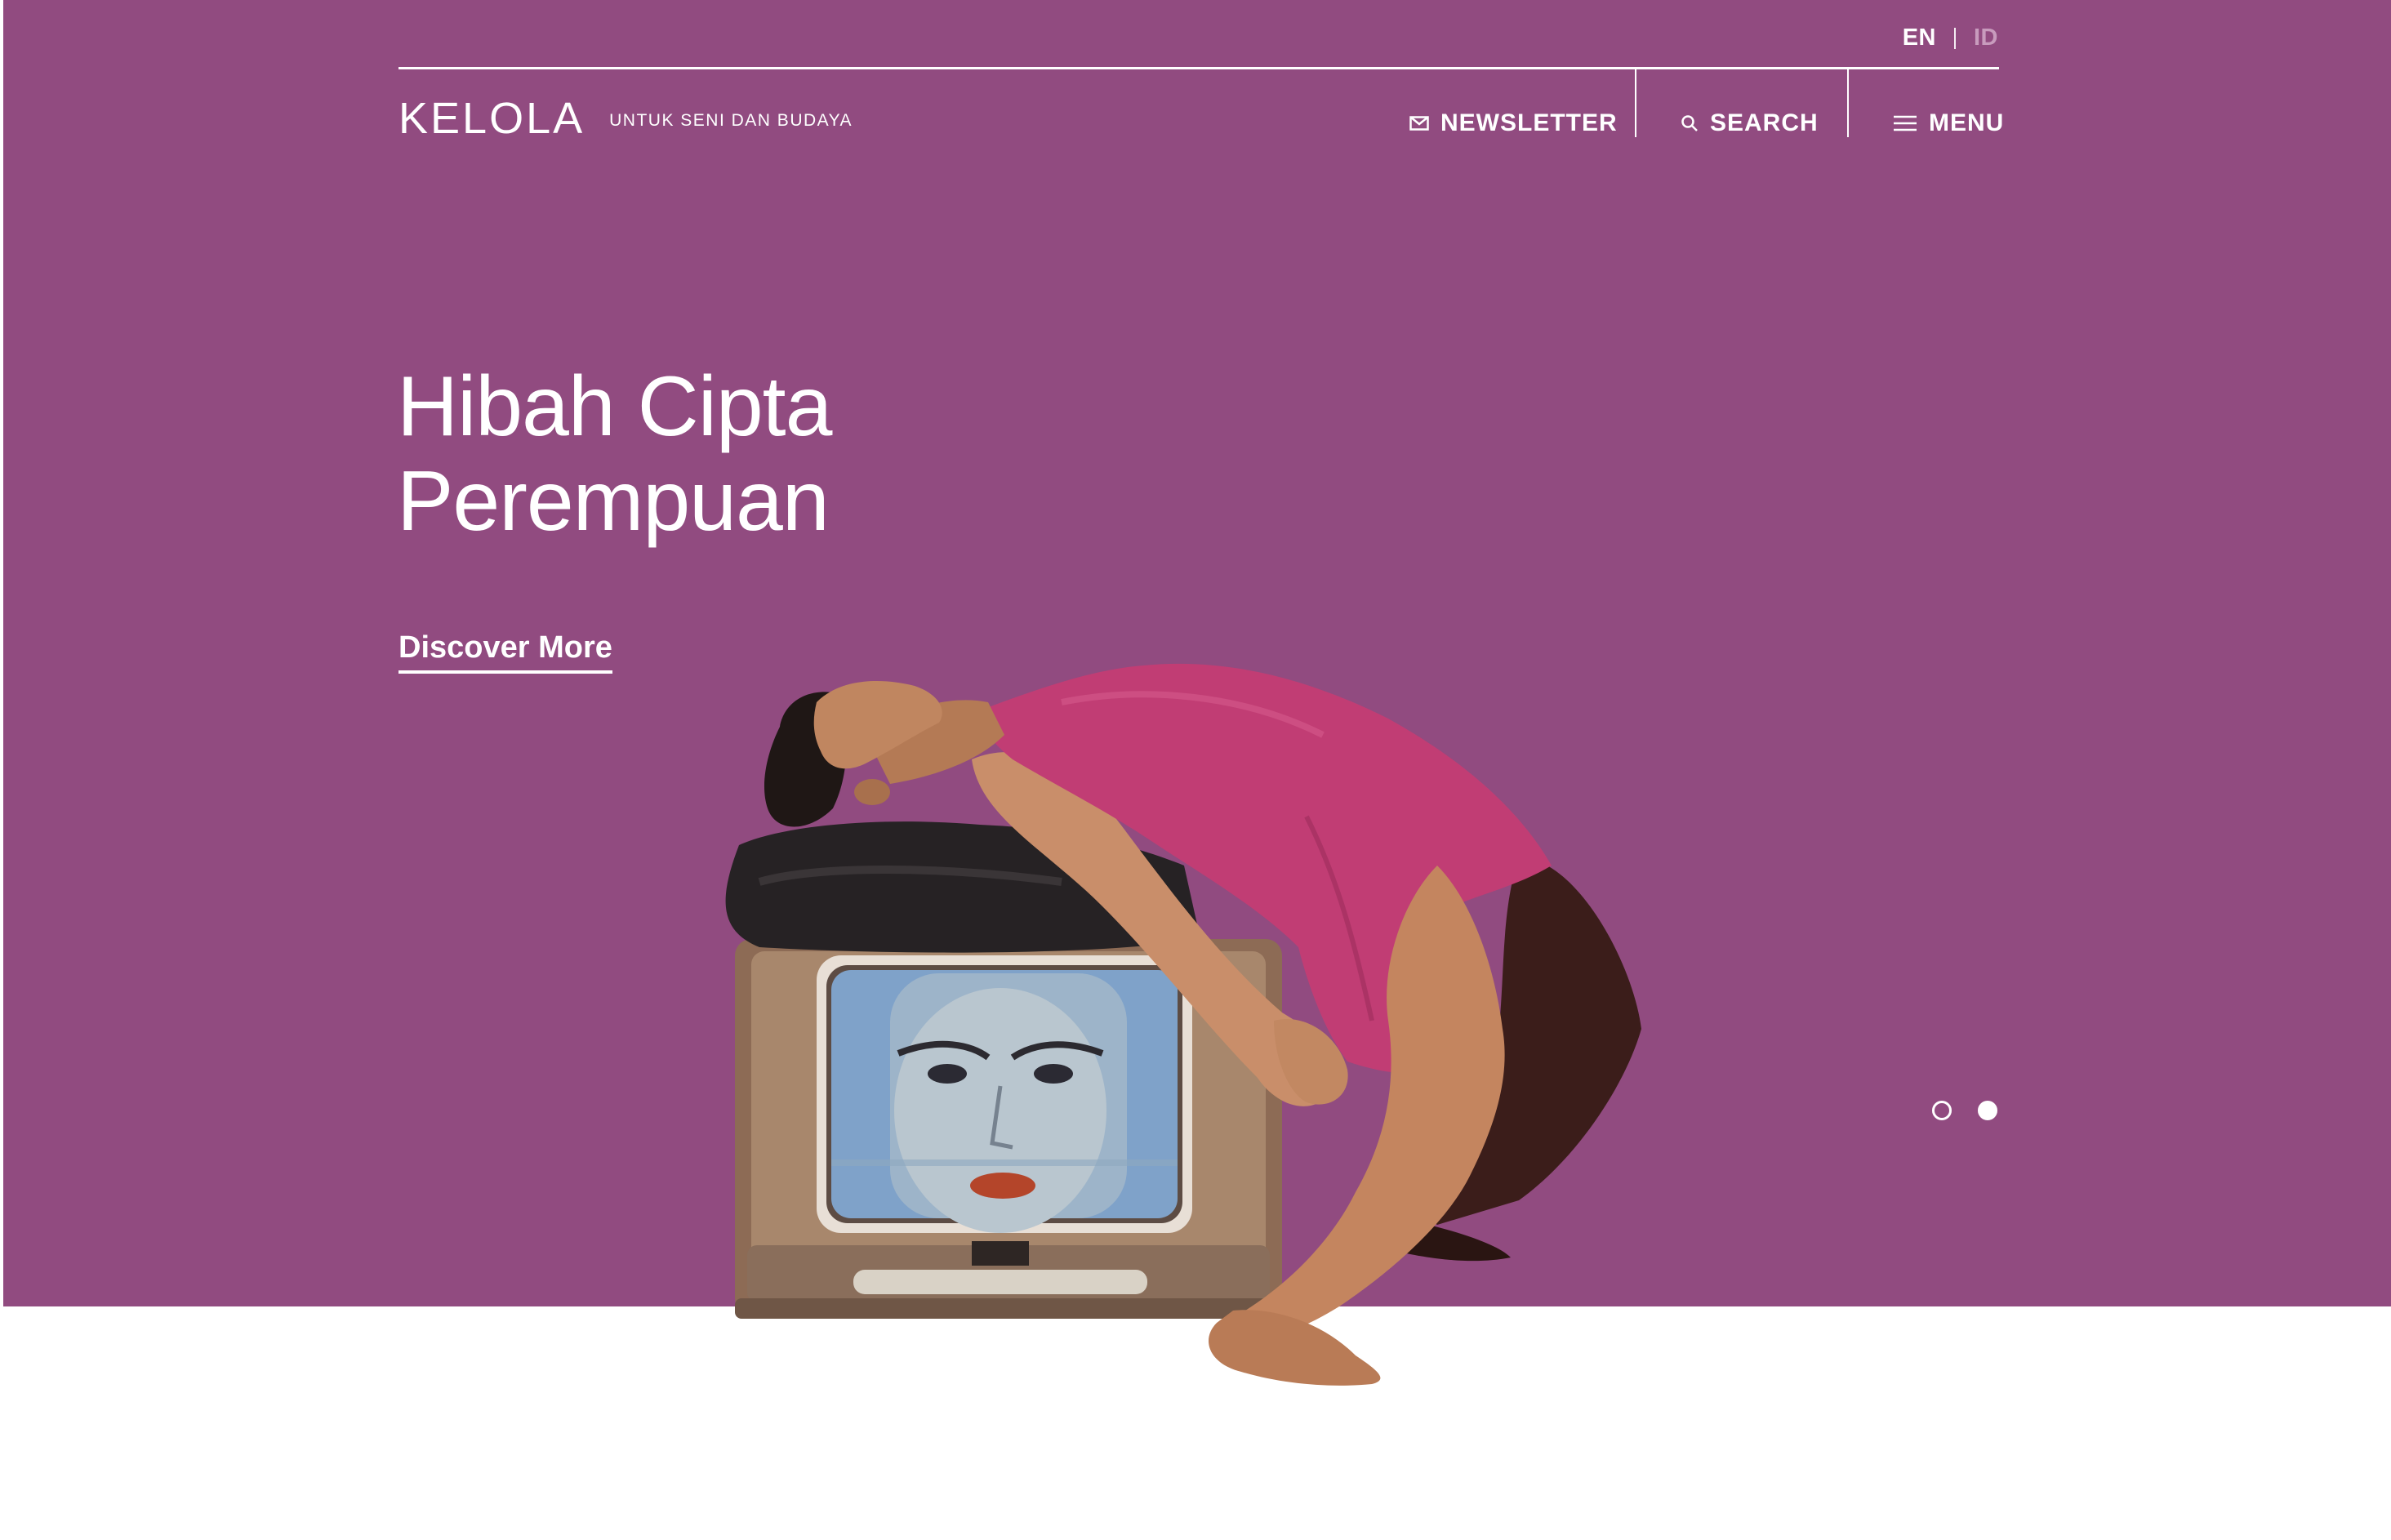  Describe the element at coordinates (1295, 1348) in the screenshot. I see `performer-foot` at that location.